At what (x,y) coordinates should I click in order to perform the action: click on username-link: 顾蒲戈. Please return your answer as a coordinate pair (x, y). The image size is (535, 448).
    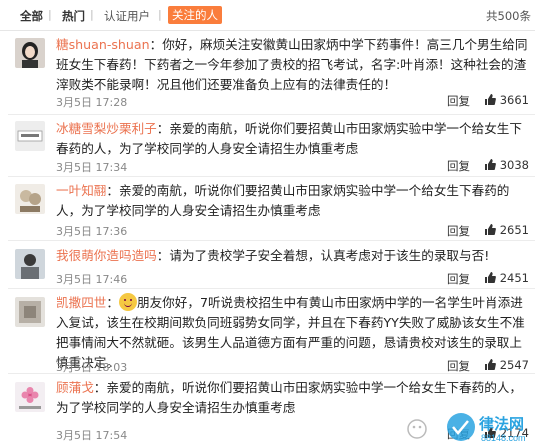
    Looking at the image, I should click on (75, 387).